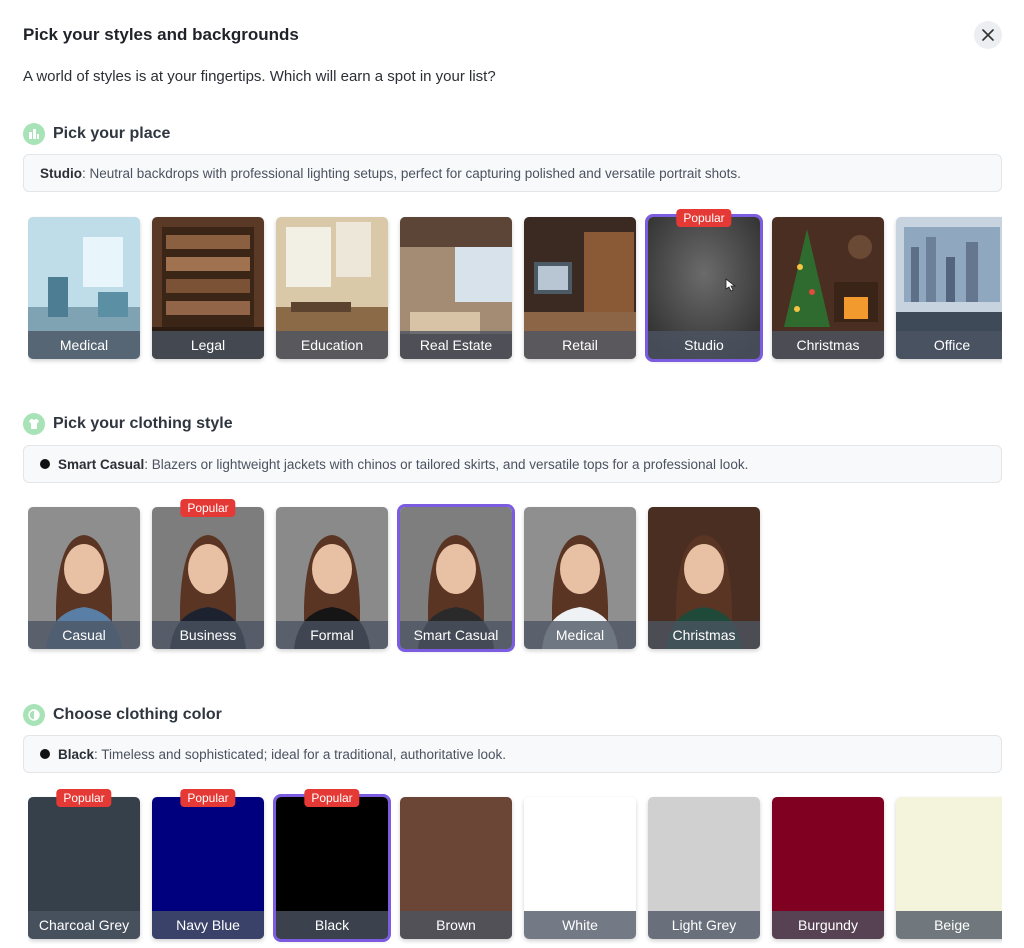  I want to click on clothing-option-label: Christmas, so click(704, 635).